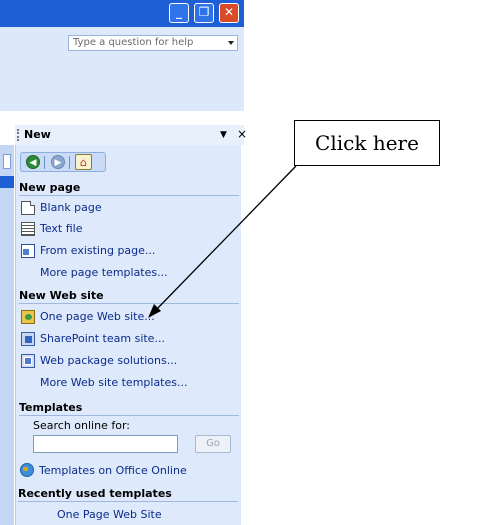  I want to click on minimize-button: _, so click(179, 13).